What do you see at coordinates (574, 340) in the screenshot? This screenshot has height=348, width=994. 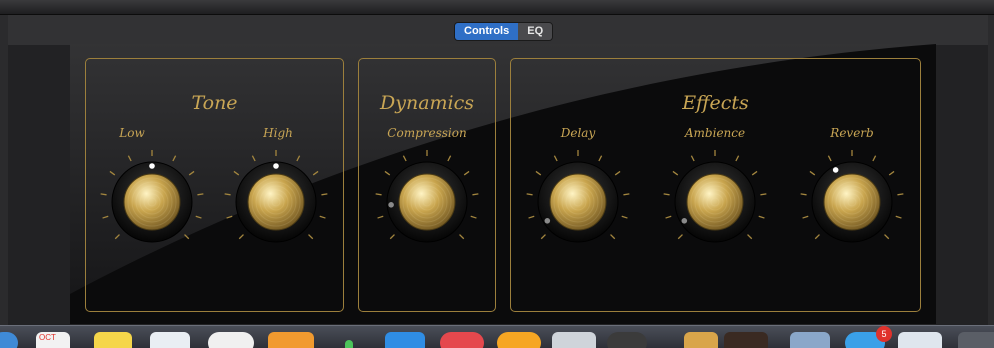 I see `preview-icon` at bounding box center [574, 340].